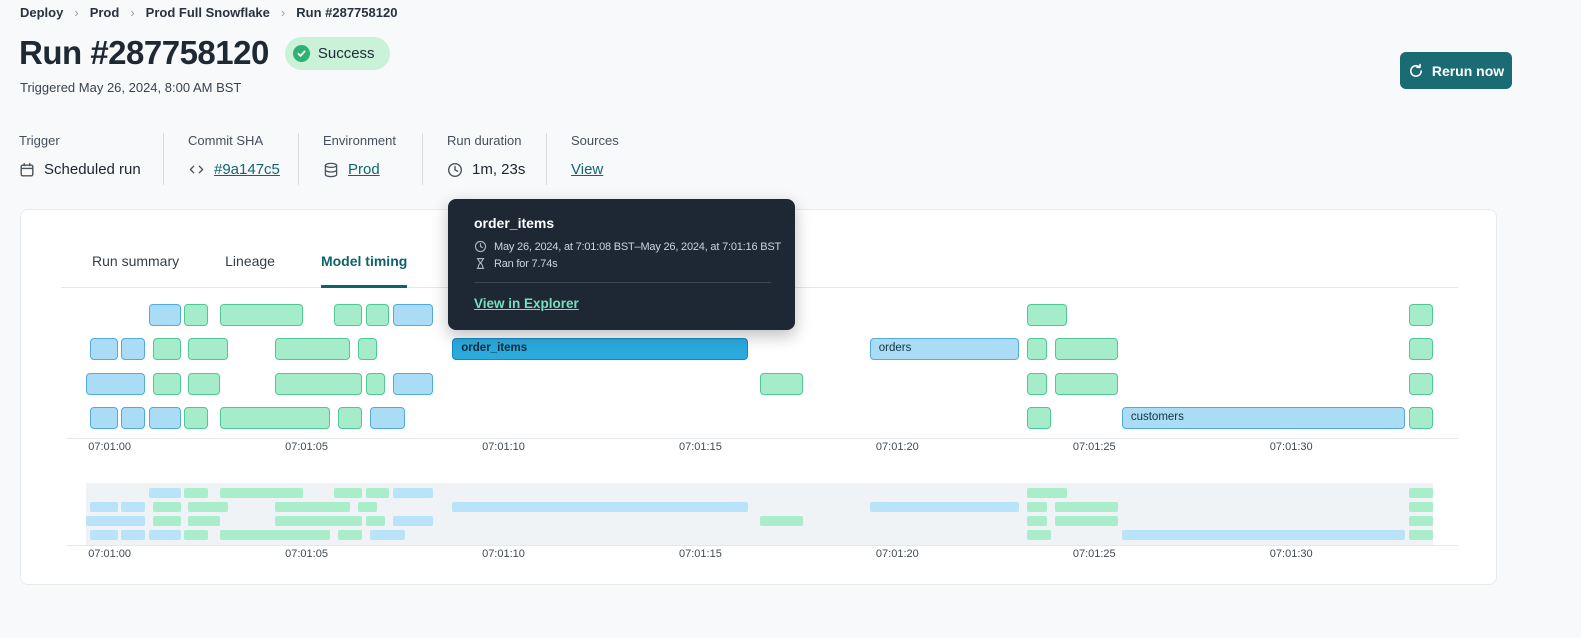 The image size is (1581, 638). I want to click on success-check-icon, so click(301, 53).